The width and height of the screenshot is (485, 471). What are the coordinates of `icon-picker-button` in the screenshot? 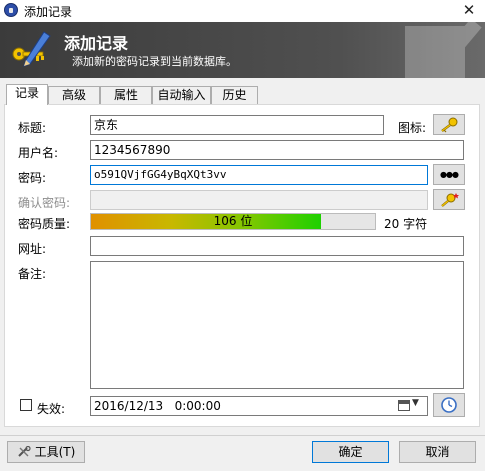 It's located at (449, 124).